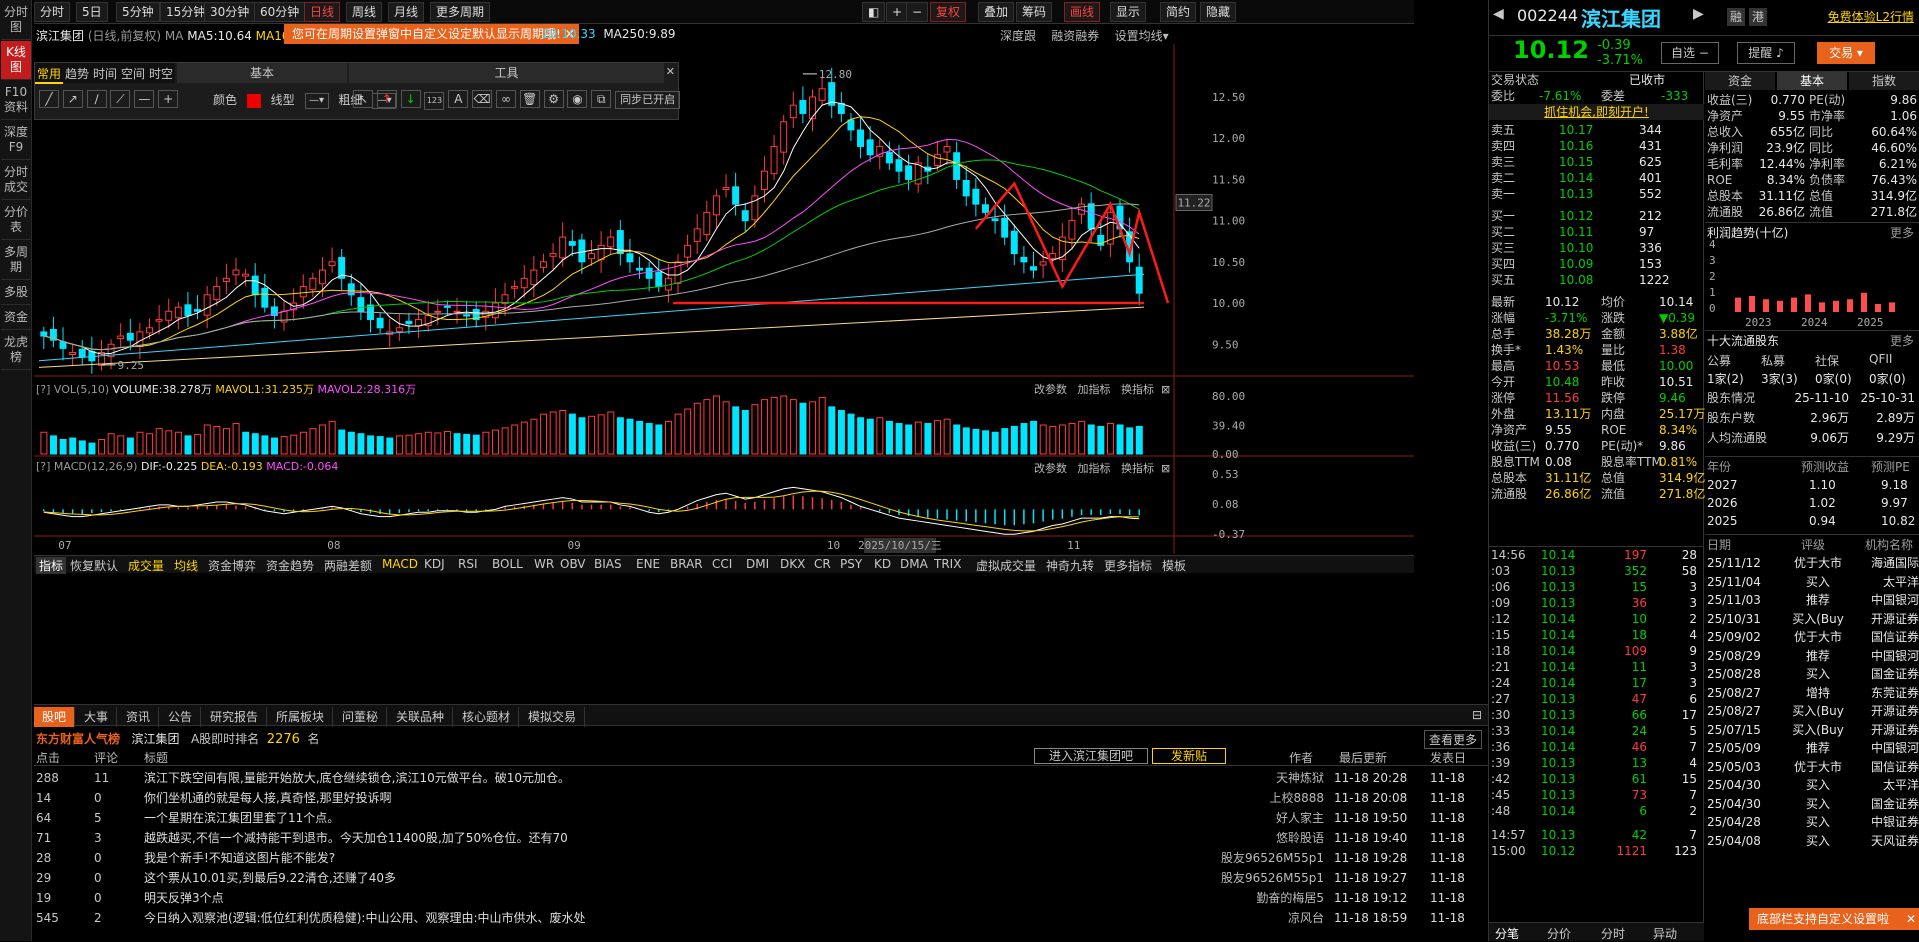 This screenshot has width=1919, height=942. Describe the element at coordinates (94, 565) in the screenshot. I see `indicator-tab-1: 恢复默认` at that location.